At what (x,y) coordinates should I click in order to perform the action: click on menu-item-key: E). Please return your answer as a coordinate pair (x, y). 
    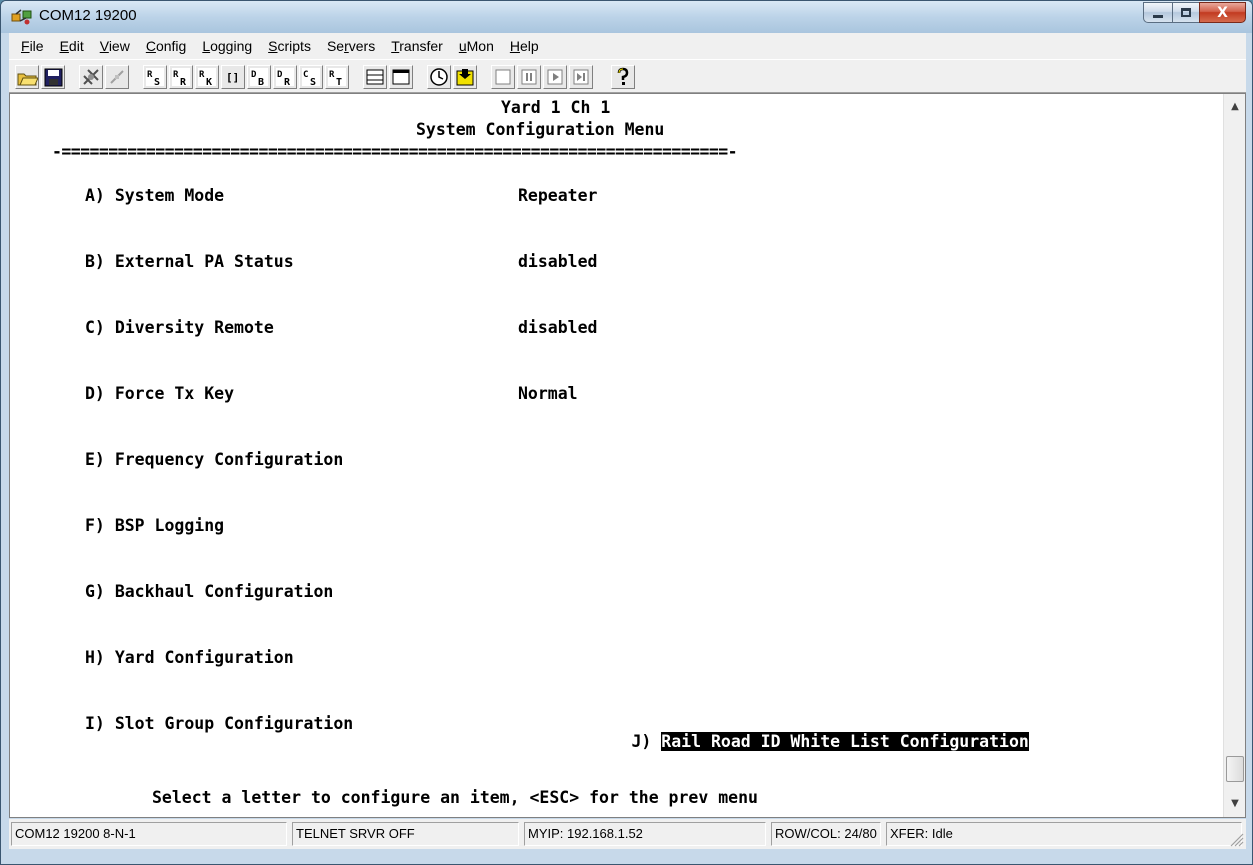
    Looking at the image, I should click on (95, 459).